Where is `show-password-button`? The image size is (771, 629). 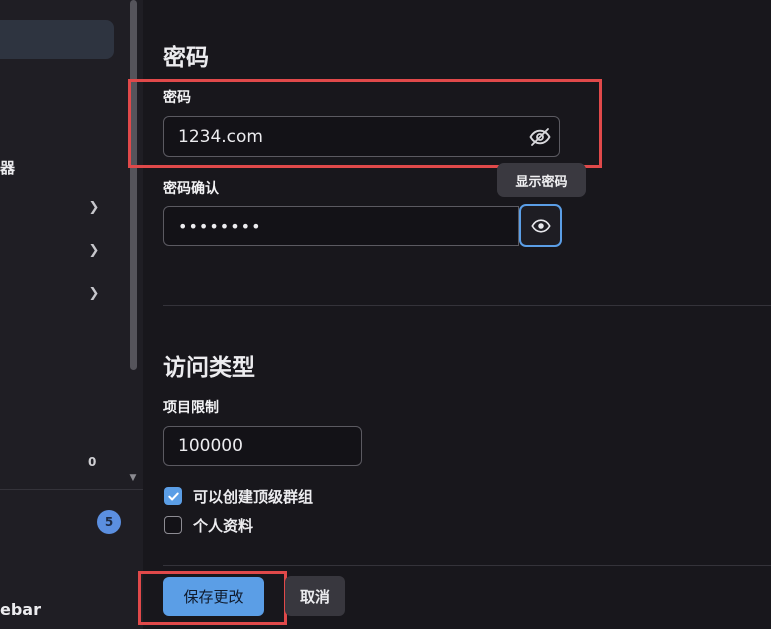
show-password-button is located at coordinates (540, 225).